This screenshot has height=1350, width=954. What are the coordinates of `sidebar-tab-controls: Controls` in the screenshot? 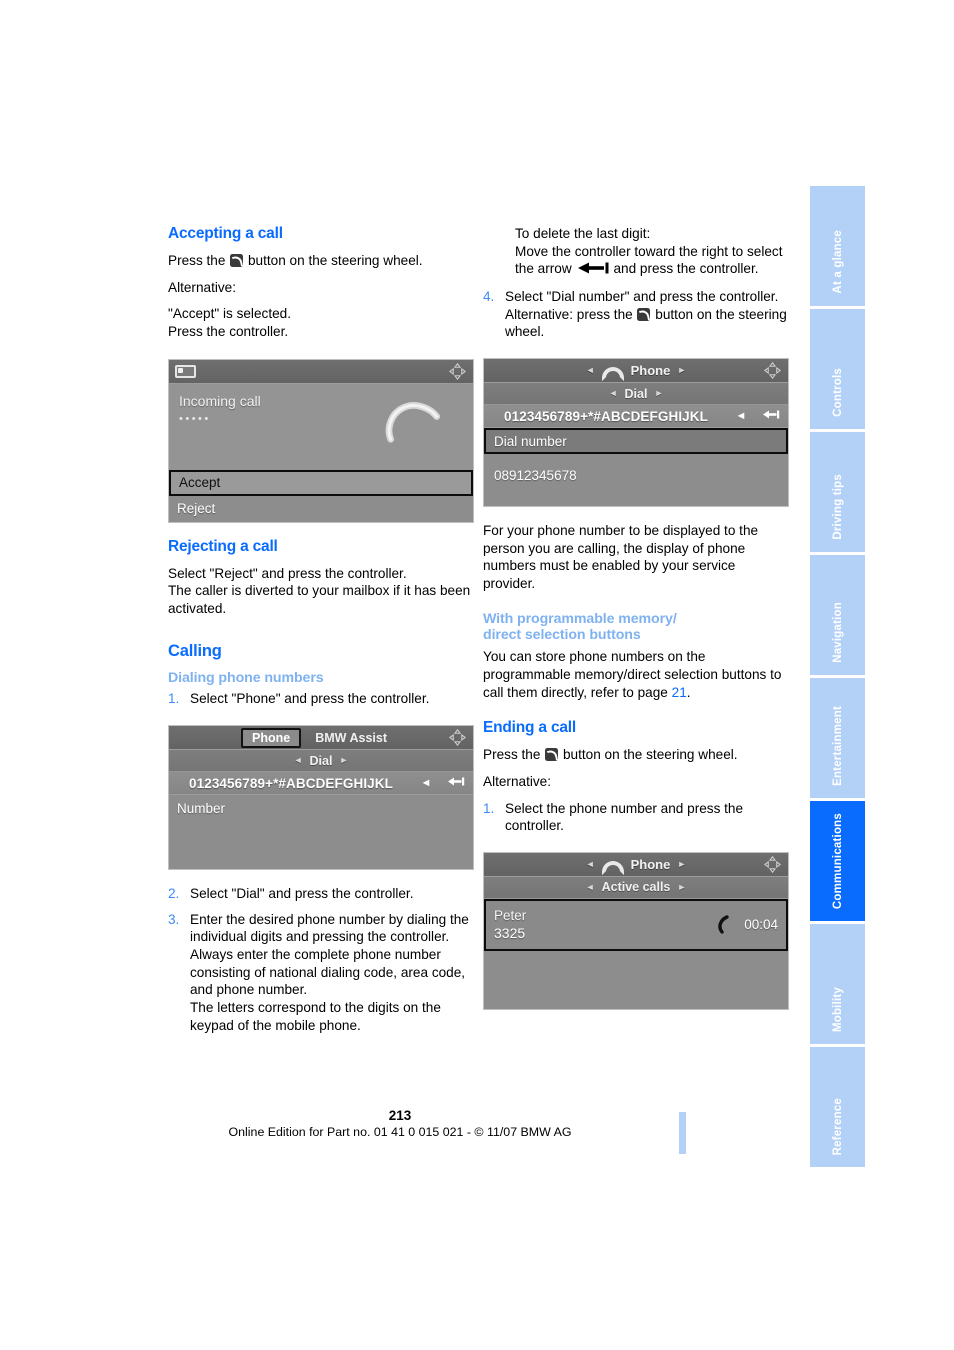 It's located at (837, 369).